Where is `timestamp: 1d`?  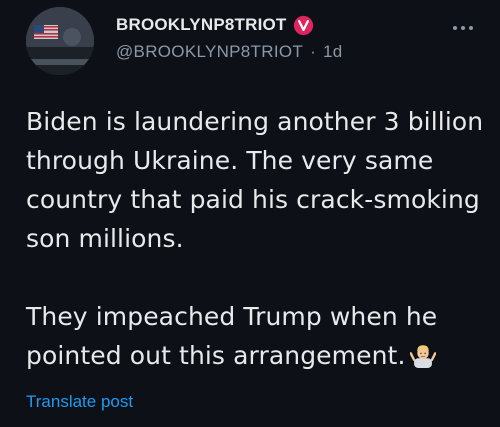 timestamp: 1d is located at coordinates (333, 52).